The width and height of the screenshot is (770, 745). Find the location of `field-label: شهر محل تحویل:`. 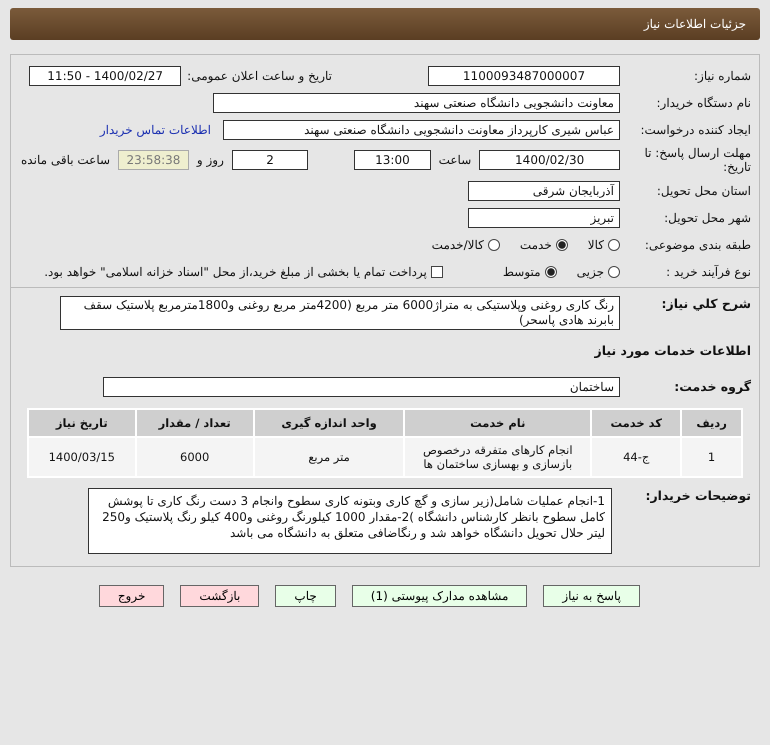

field-label: شهر محل تحویل: is located at coordinates (707, 217).